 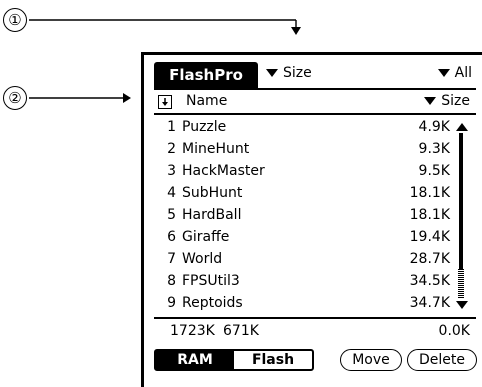 I want to click on flash-segment-button: Flash, so click(x=273, y=360).